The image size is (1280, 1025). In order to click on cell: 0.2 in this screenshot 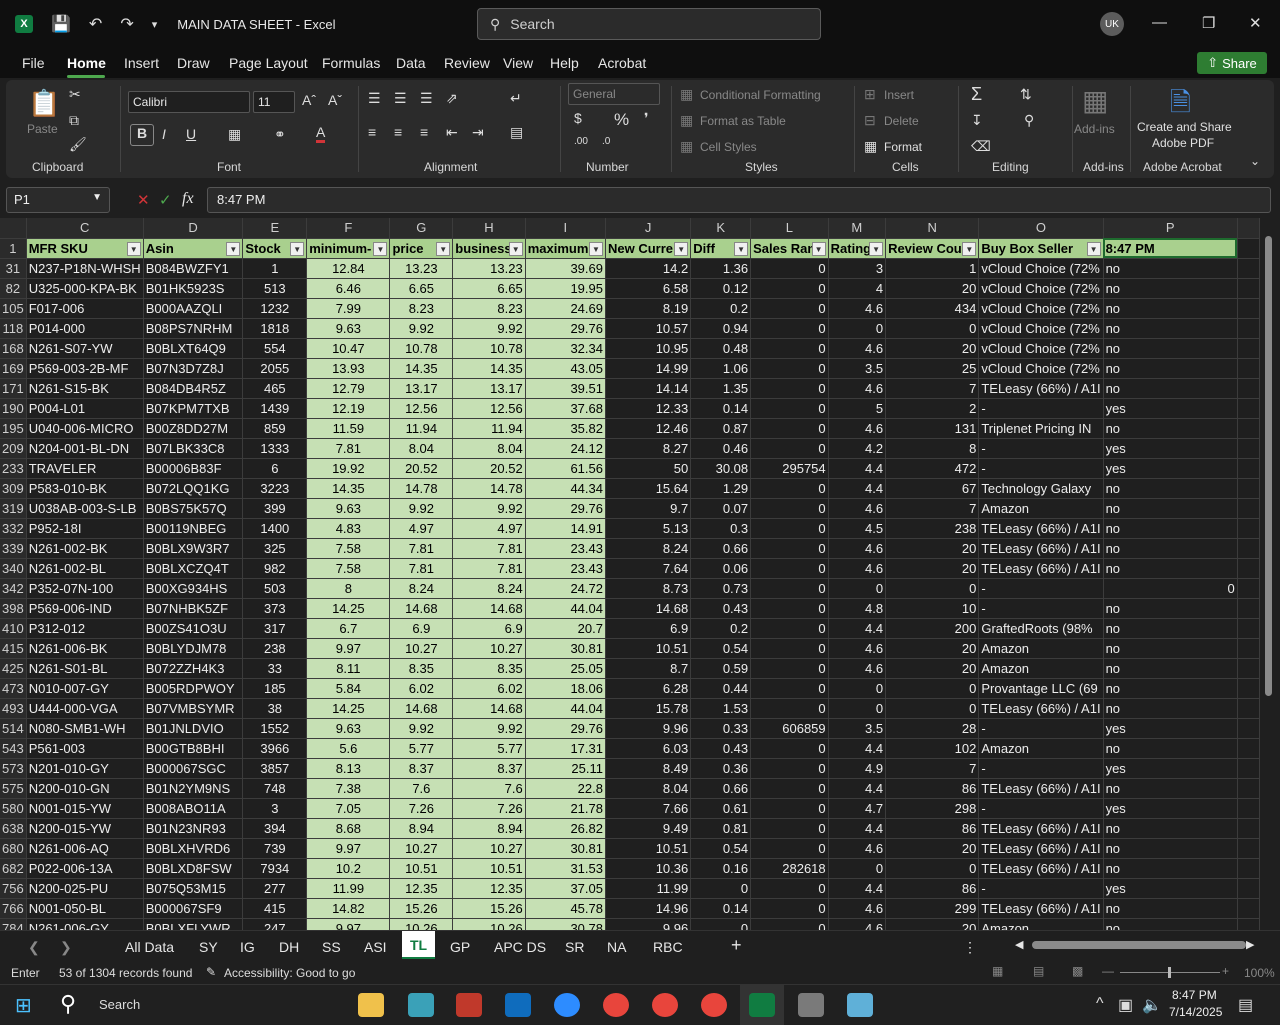, I will do `click(721, 308)`.